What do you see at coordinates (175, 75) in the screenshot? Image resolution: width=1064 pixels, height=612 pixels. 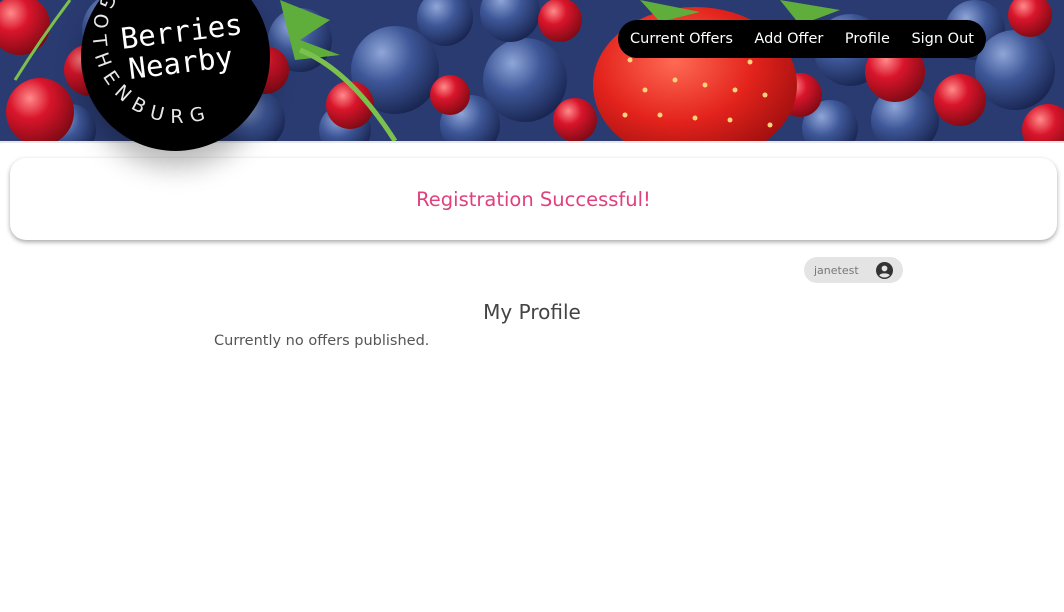 I see `brand-logo: GOTHENBURG Berries Nearby` at bounding box center [175, 75].